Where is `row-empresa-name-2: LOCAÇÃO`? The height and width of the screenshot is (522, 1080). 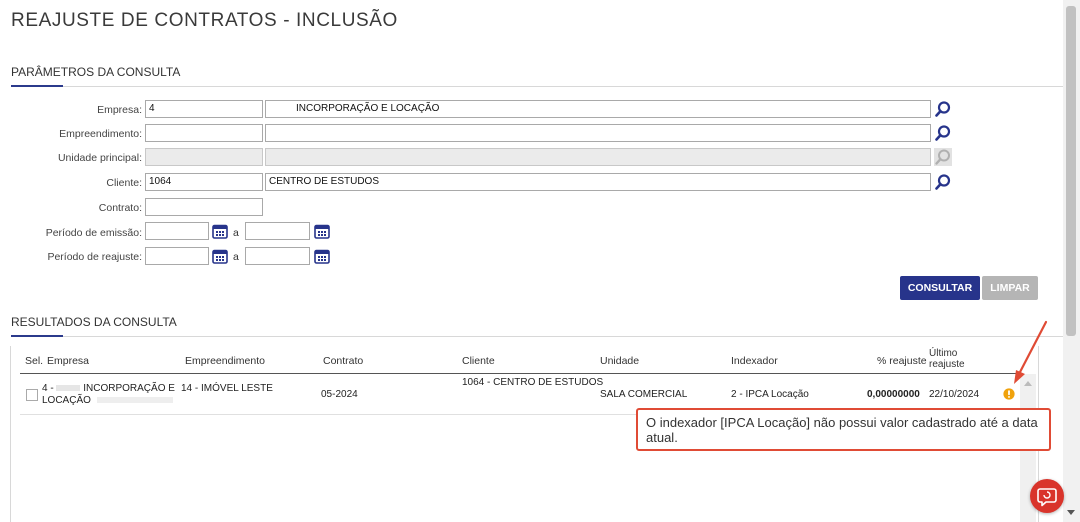
row-empresa-name-2: LOCAÇÃO is located at coordinates (66, 400).